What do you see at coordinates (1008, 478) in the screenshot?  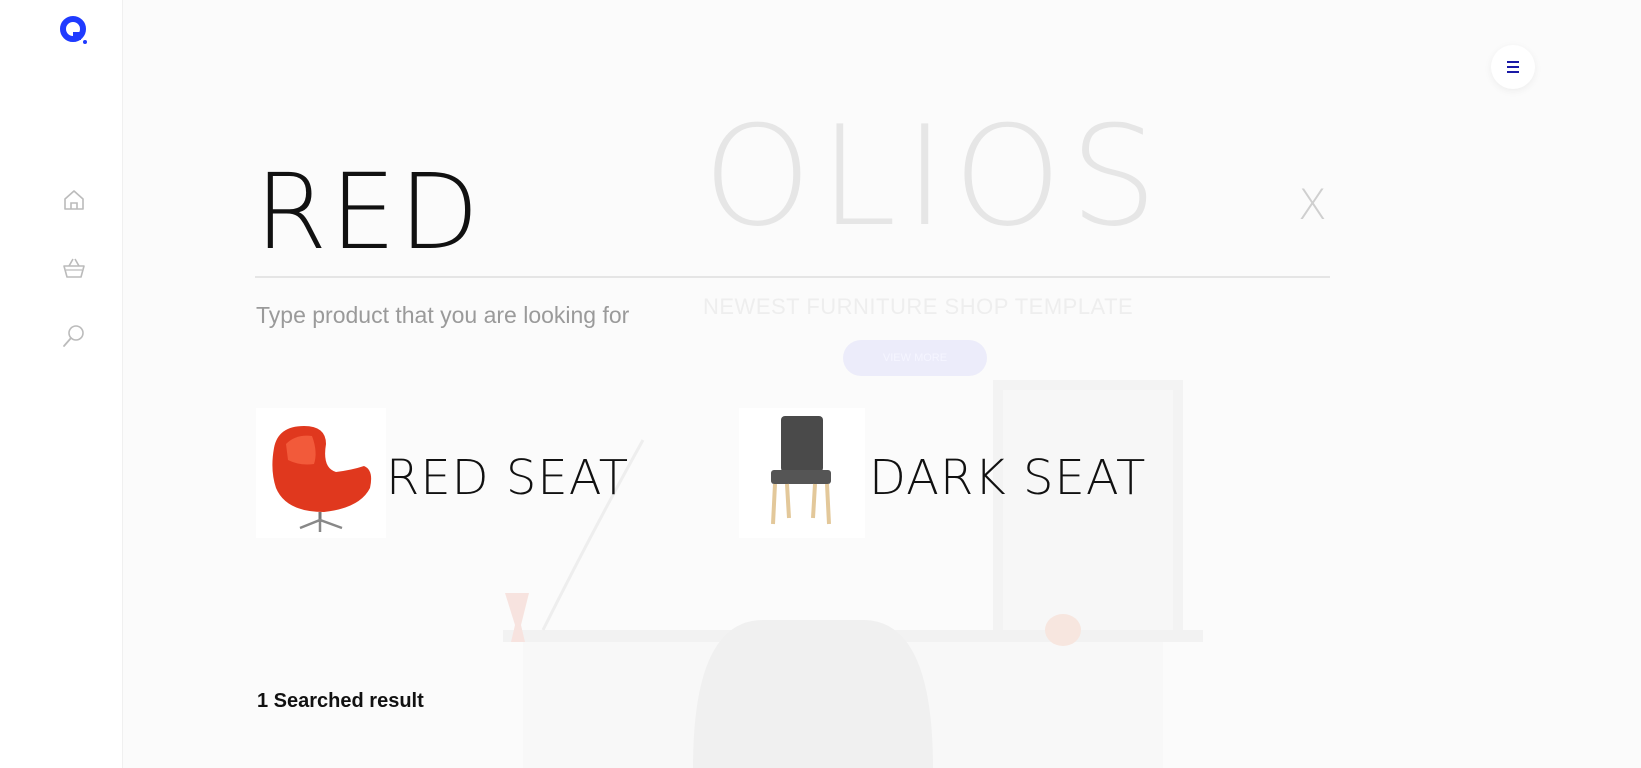 I see `product-name: DARK SEAT` at bounding box center [1008, 478].